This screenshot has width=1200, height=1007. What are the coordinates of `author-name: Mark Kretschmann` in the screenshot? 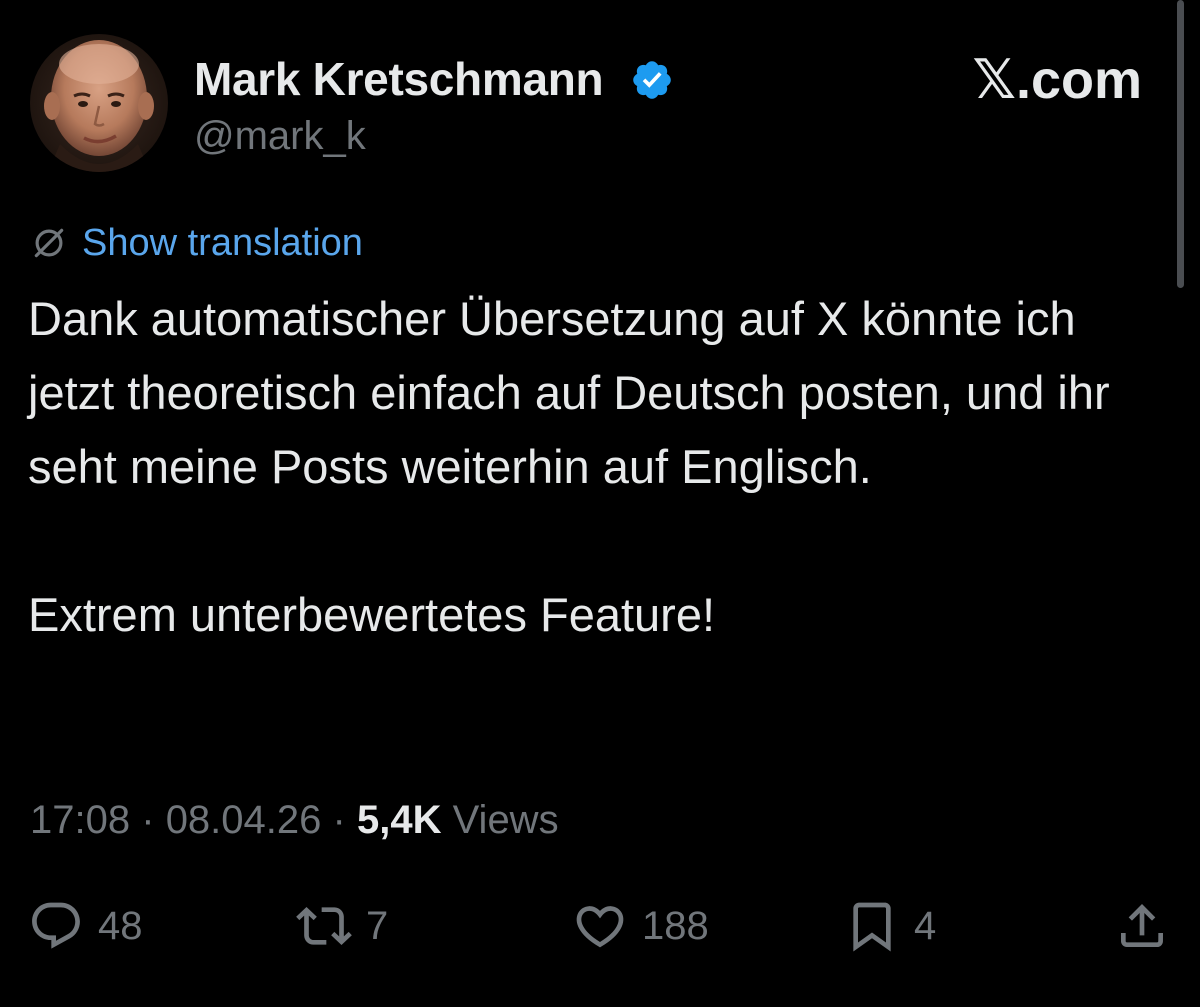 It's located at (399, 79).